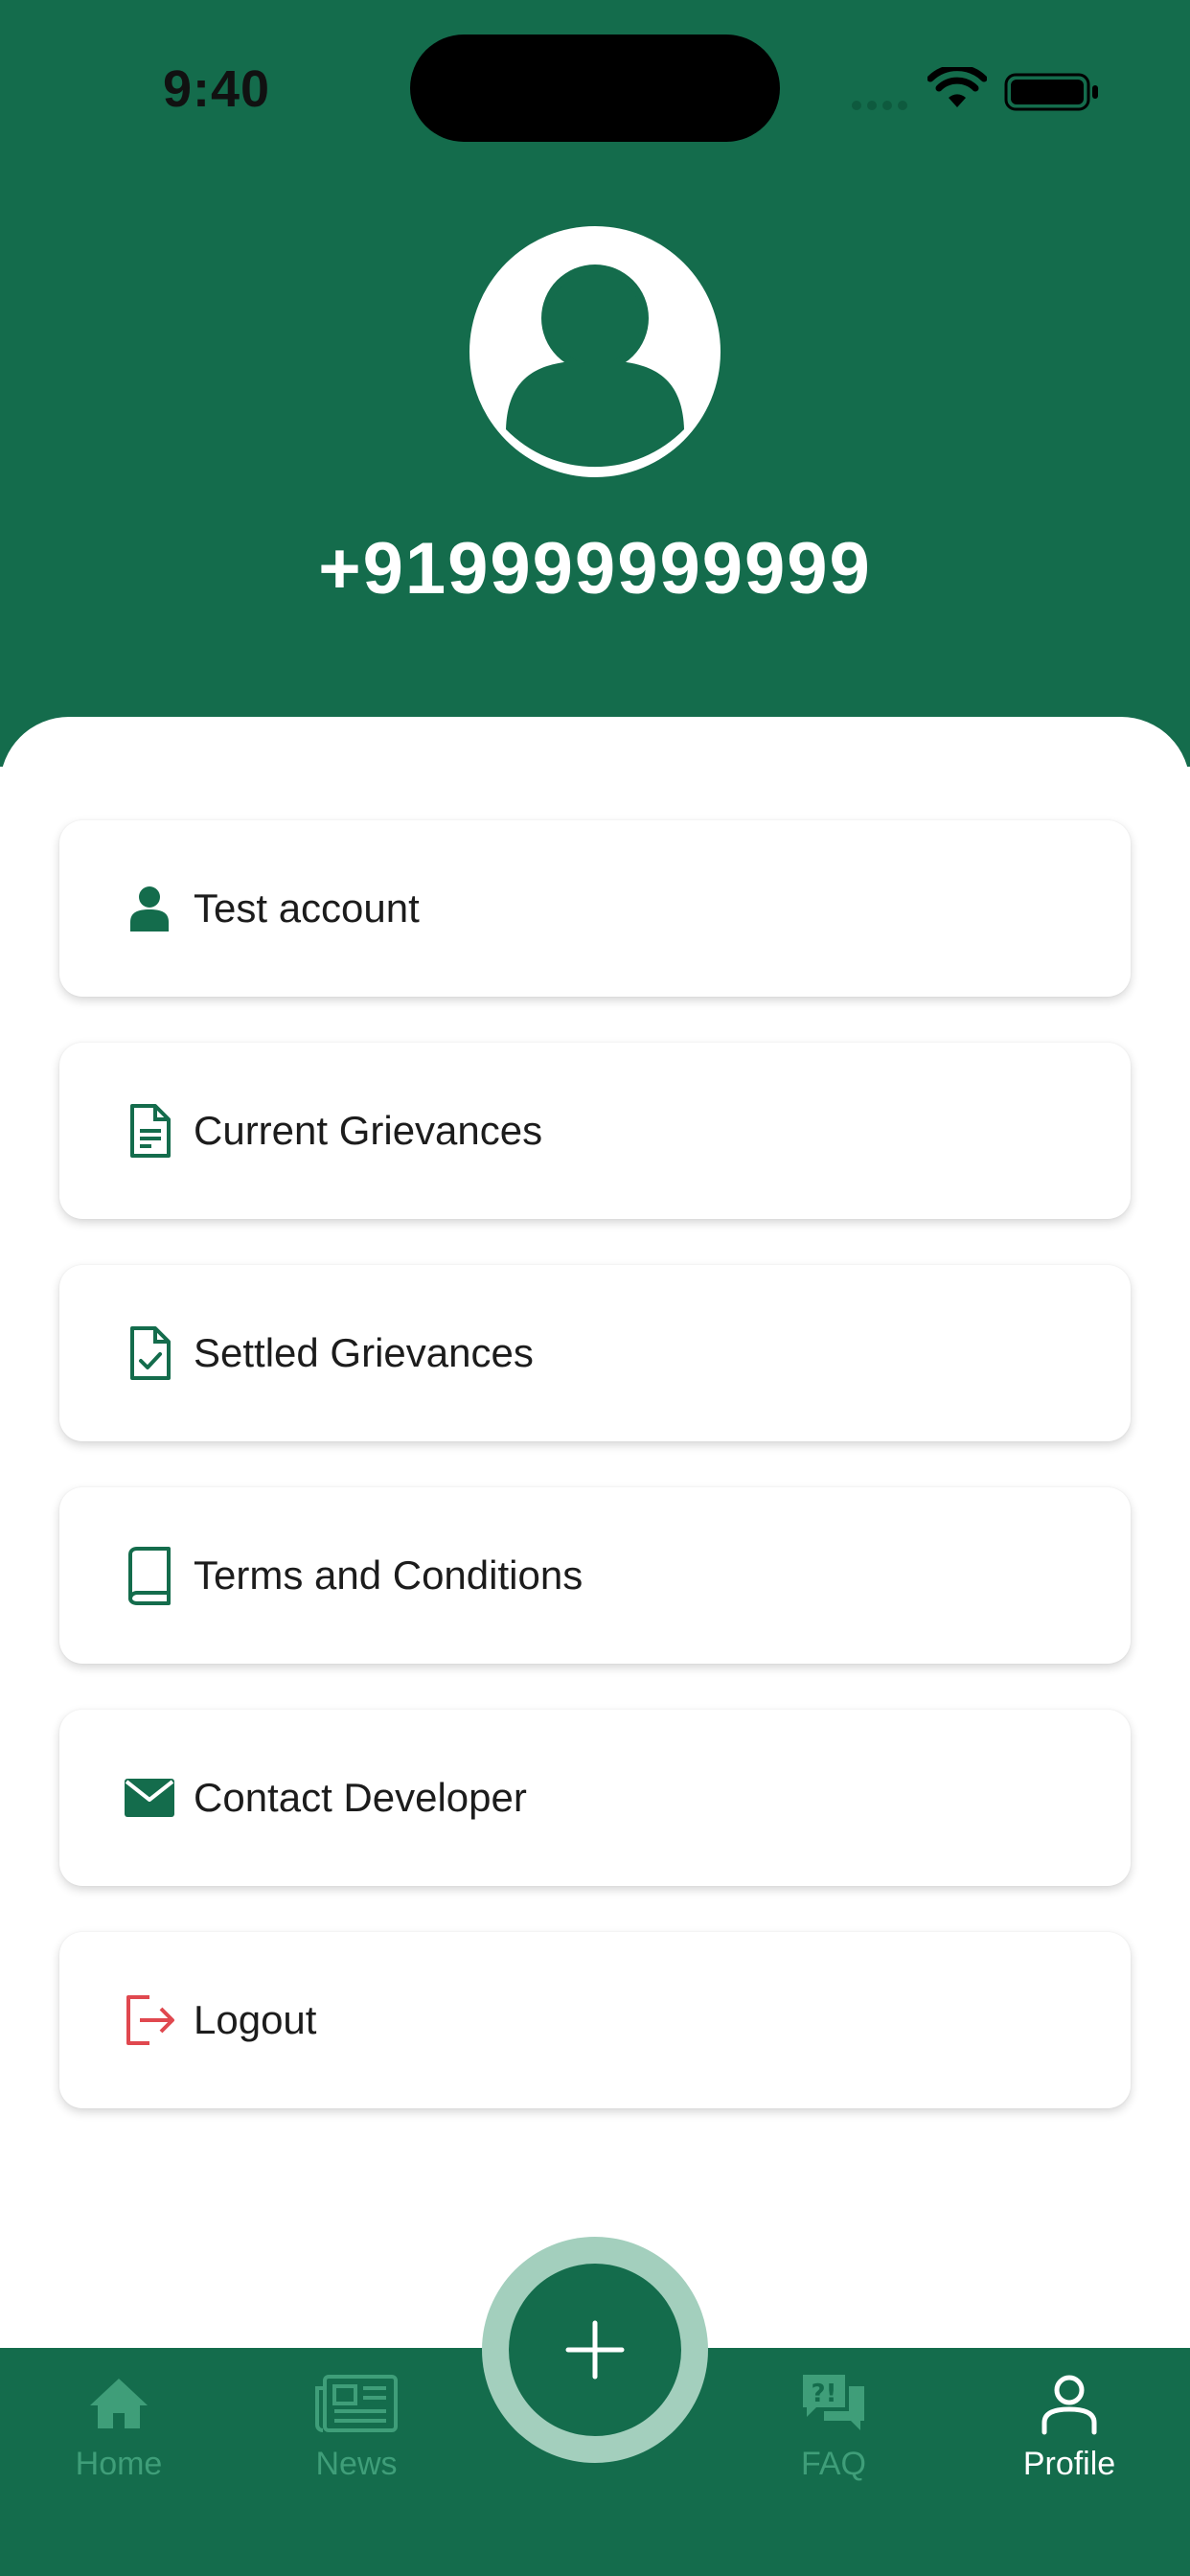 The height and width of the screenshot is (2576, 1190). What do you see at coordinates (595, 908) in the screenshot?
I see `menu-item-test-account: Test account` at bounding box center [595, 908].